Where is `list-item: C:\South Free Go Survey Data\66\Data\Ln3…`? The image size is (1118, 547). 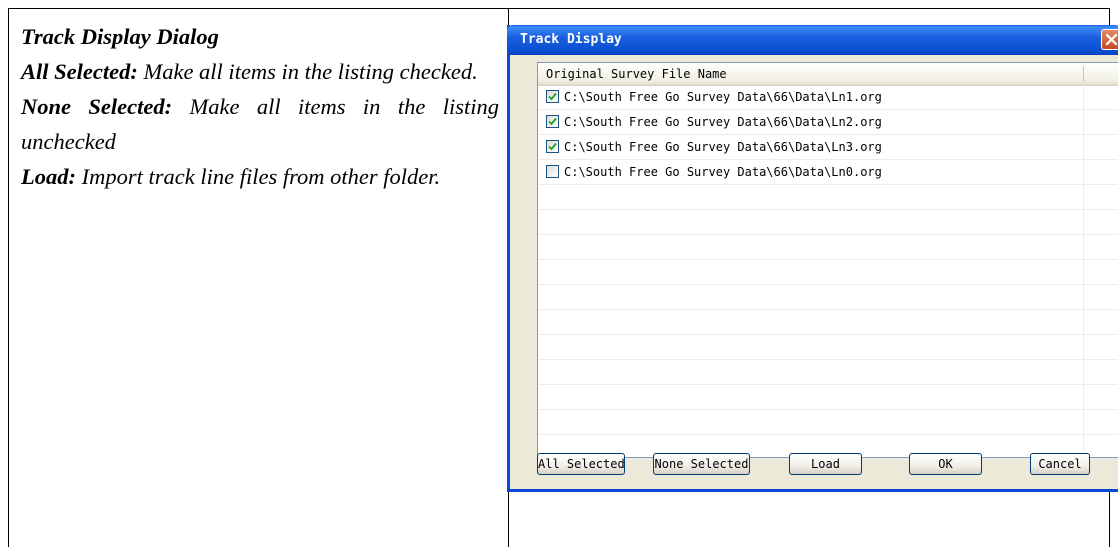 list-item: C:\South Free Go Survey Data\66\Data\Ln3… is located at coordinates (828, 147).